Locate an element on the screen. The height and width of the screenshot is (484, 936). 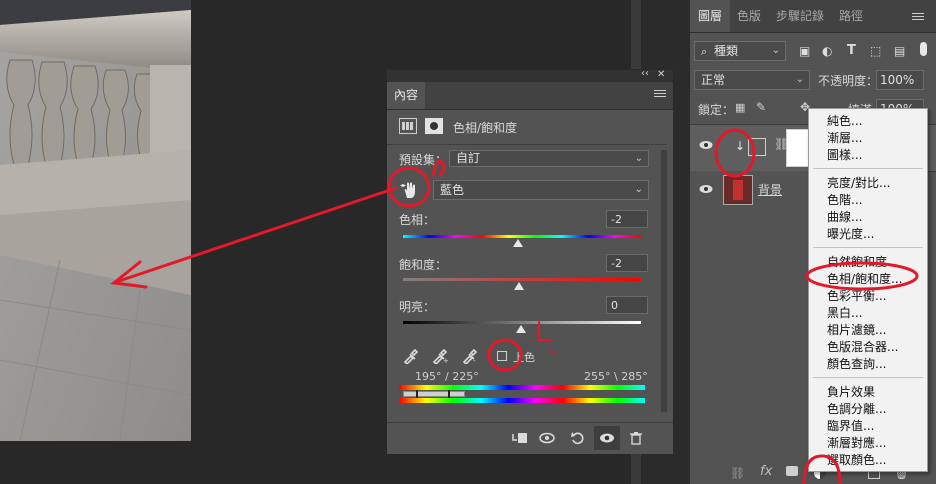
annotation-circle-layer is located at coordinates (735, 153).